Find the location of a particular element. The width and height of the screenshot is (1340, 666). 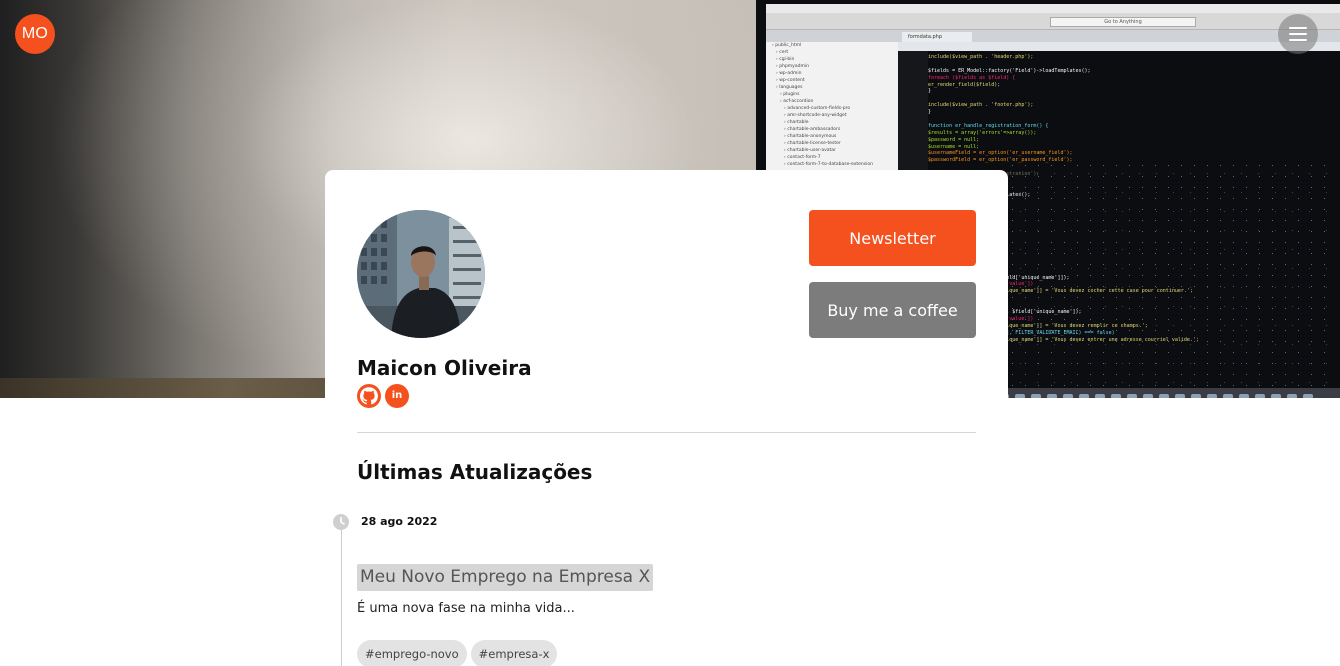

screen-code-line: er_render_field($field); is located at coordinates (964, 84).